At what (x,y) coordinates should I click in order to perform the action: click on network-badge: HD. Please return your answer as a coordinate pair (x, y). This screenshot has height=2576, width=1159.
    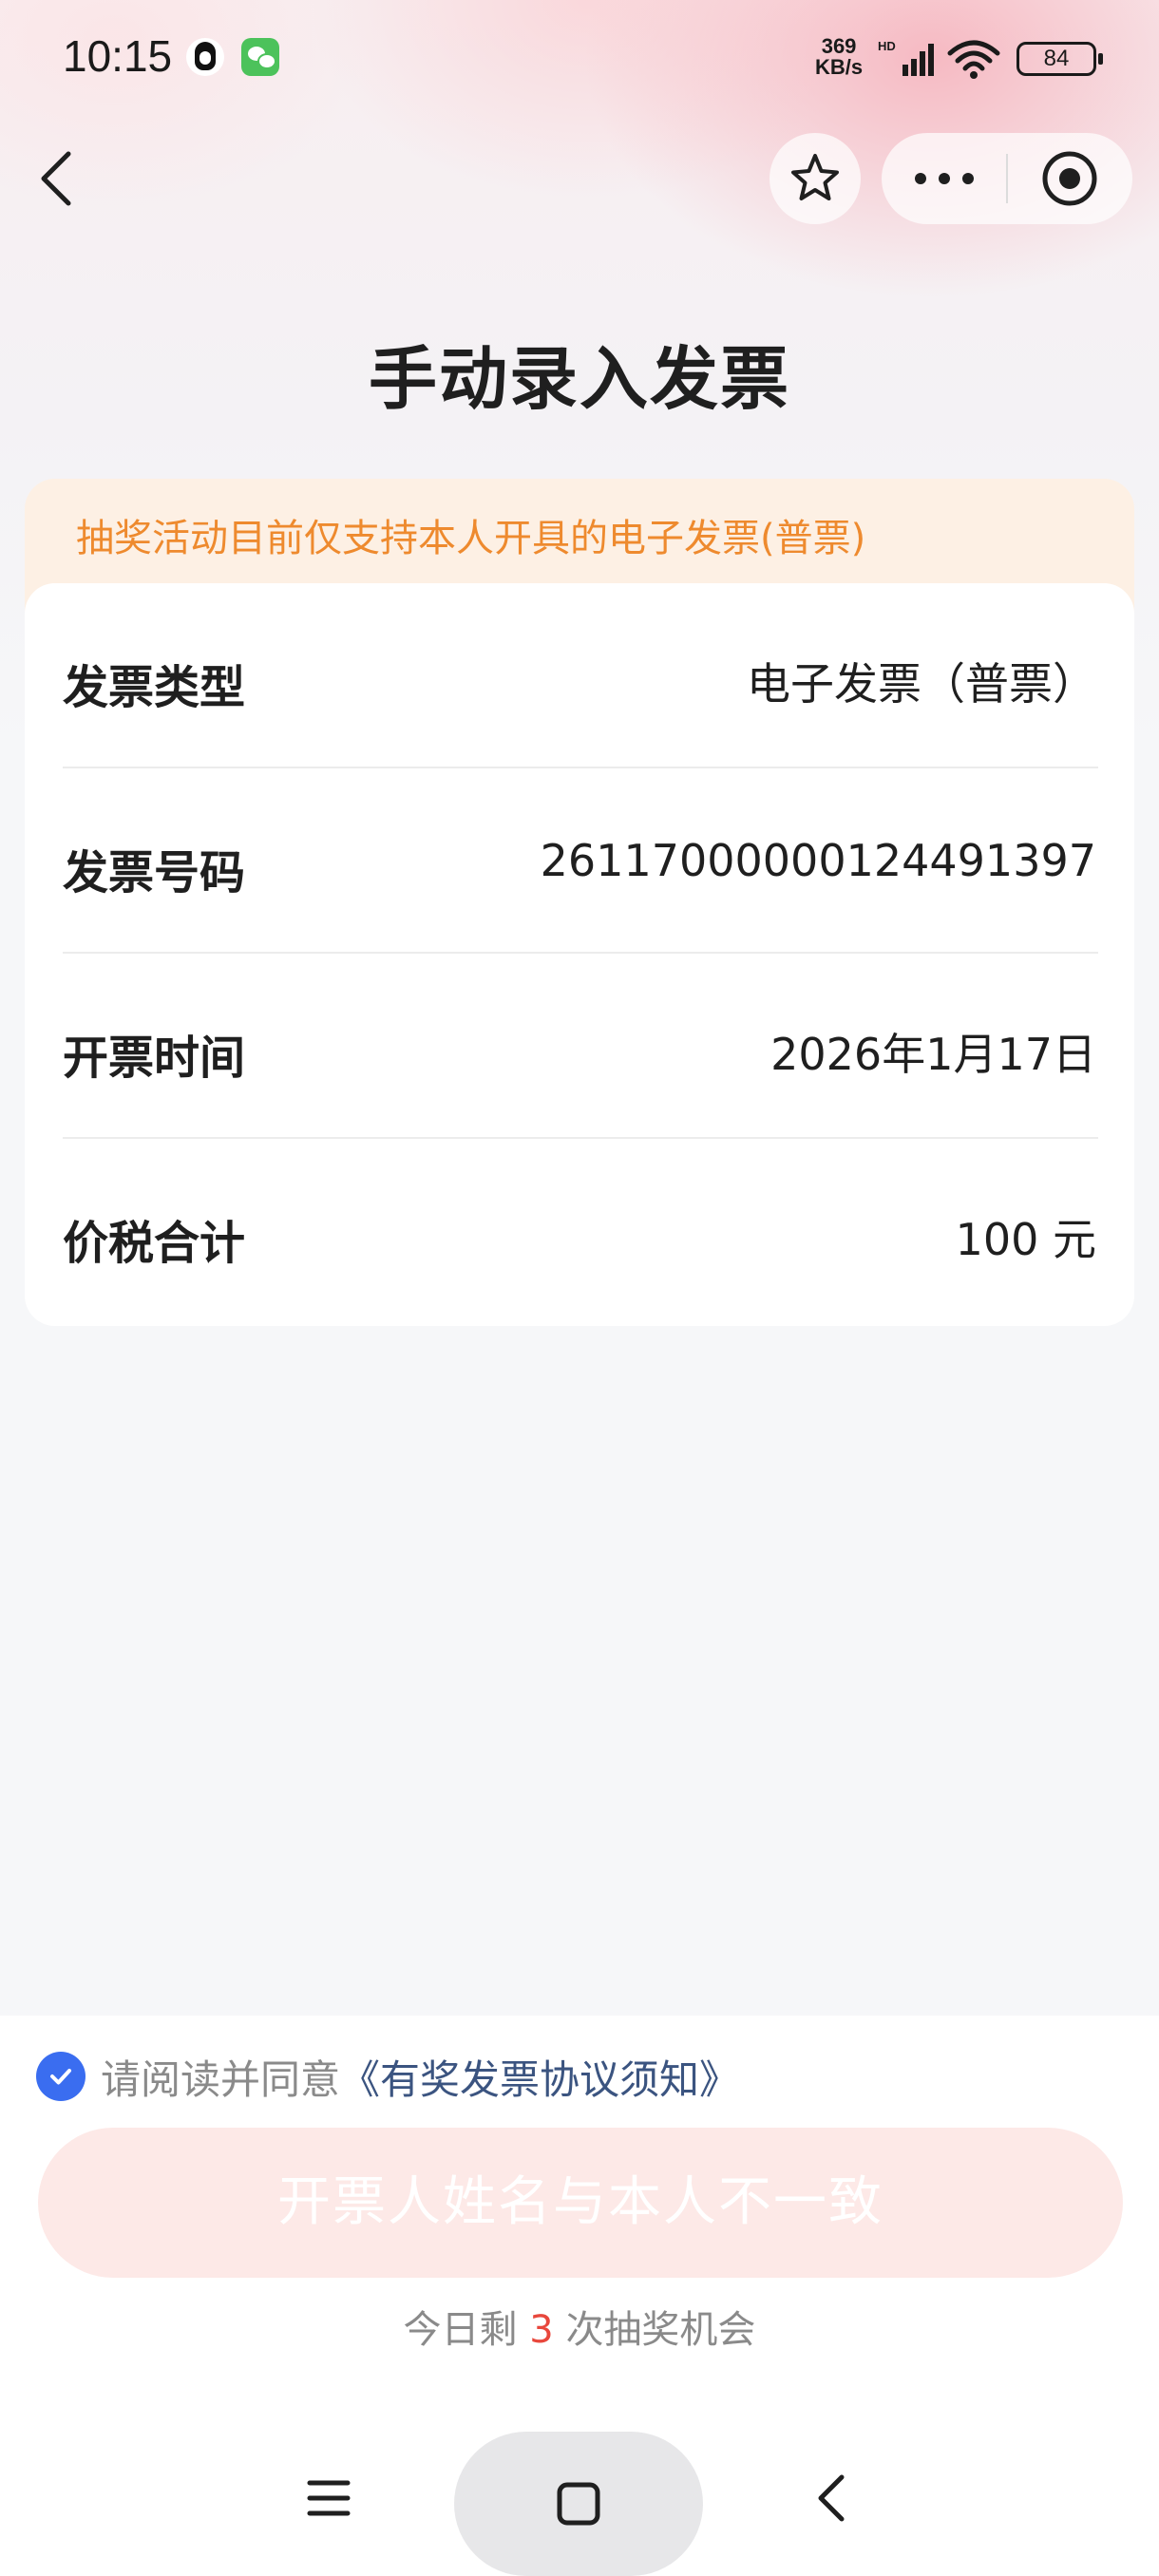
    Looking at the image, I should click on (887, 46).